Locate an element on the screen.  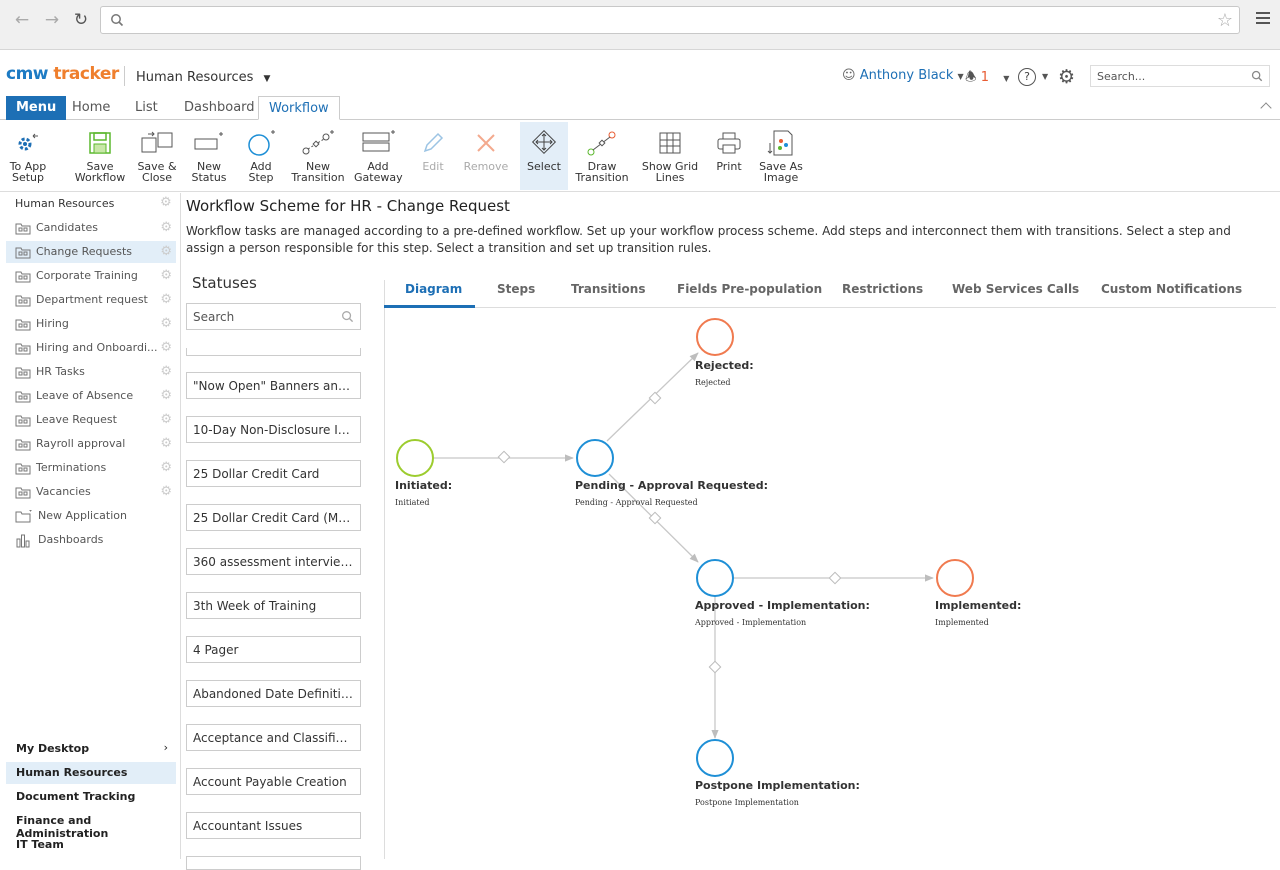
add-gateway-button: Add Gateway is located at coordinates (378, 157).